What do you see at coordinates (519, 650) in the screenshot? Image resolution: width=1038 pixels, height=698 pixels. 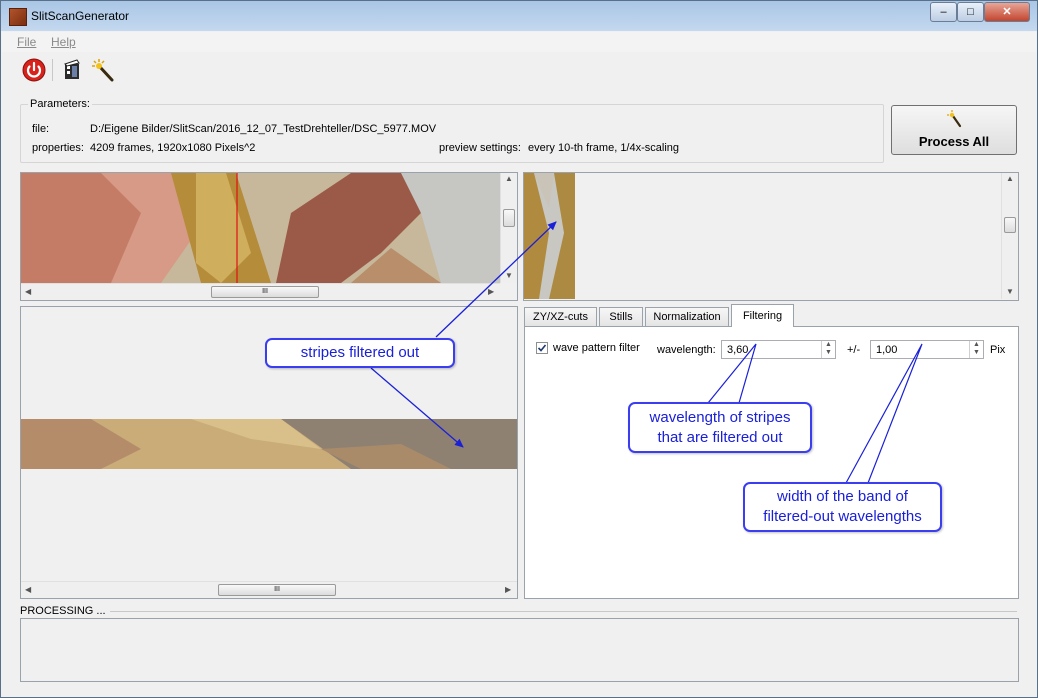 I see `processing-log` at bounding box center [519, 650].